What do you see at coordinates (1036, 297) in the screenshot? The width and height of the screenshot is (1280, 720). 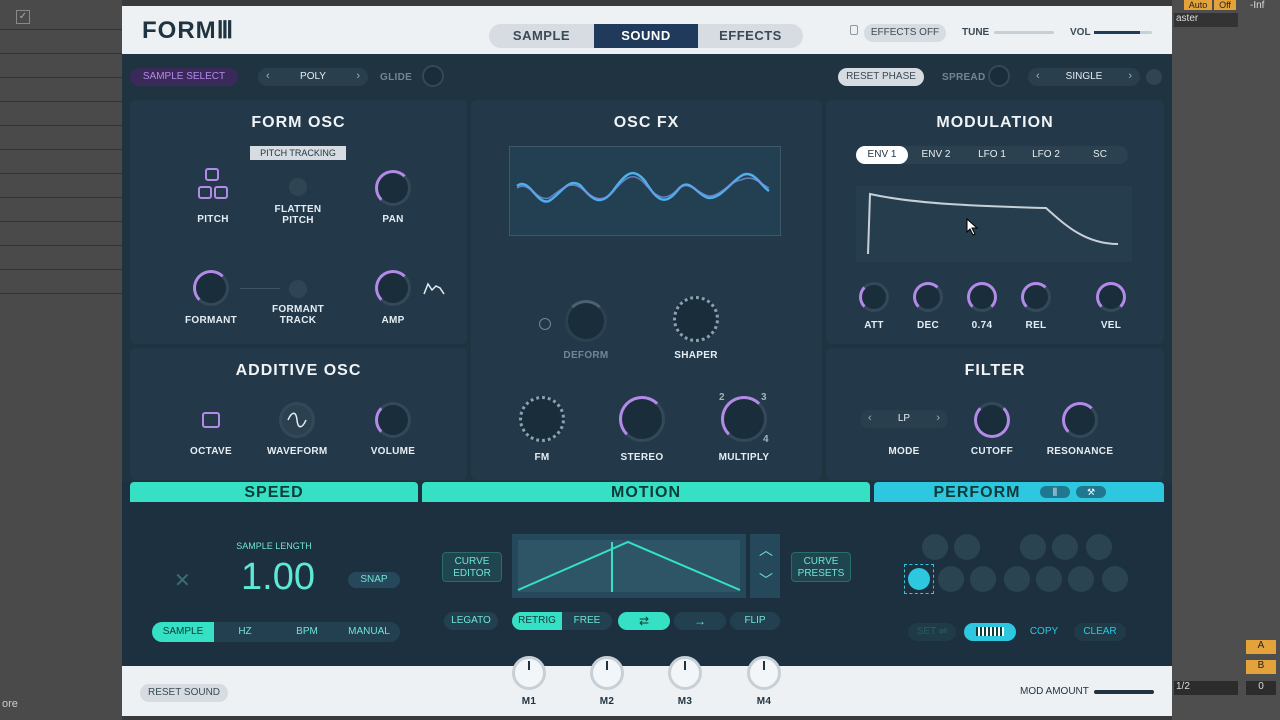 I see `rel-knob` at bounding box center [1036, 297].